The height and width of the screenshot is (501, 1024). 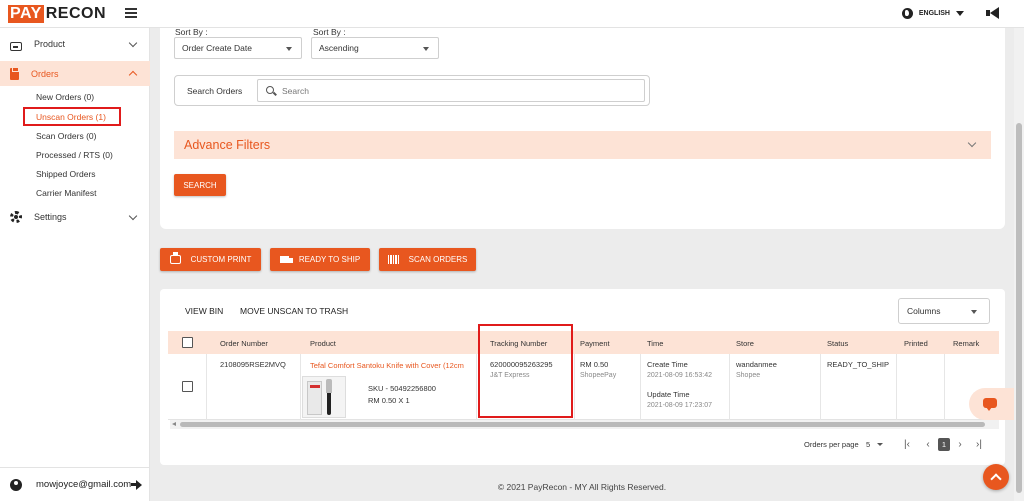 I want to click on view-bin-button: VIEW BIN, so click(x=204, y=311).